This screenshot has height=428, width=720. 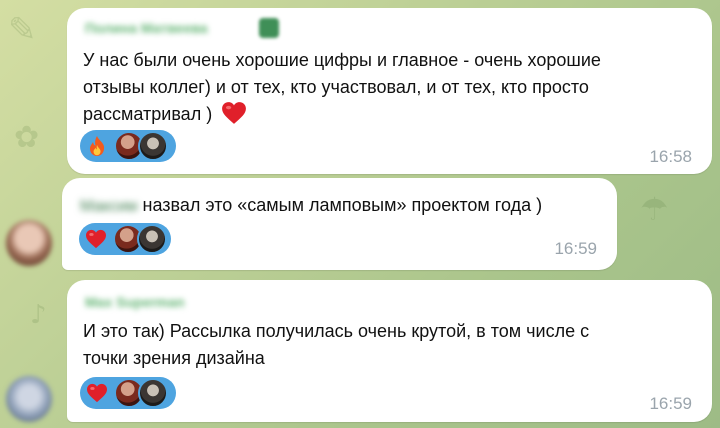 What do you see at coordinates (109, 206) in the screenshot?
I see `sender-name: Максим` at bounding box center [109, 206].